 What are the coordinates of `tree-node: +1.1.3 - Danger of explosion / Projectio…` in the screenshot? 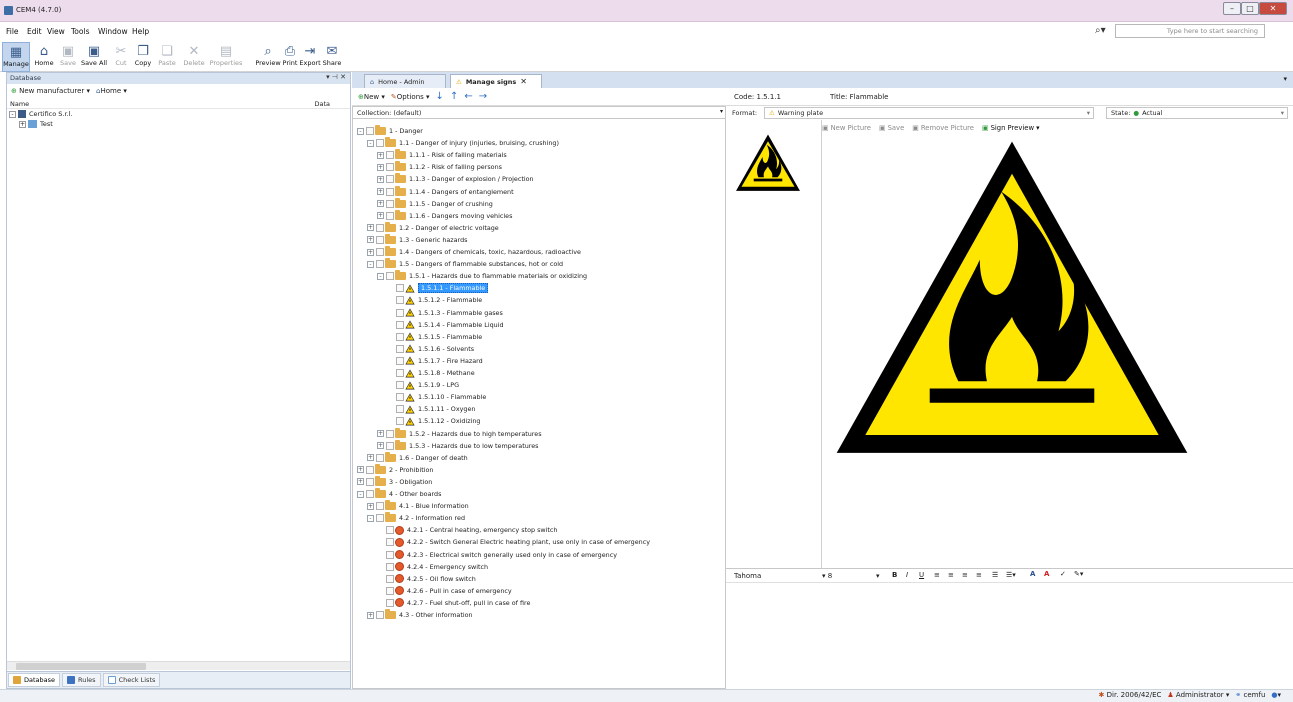 It's located at (455, 179).